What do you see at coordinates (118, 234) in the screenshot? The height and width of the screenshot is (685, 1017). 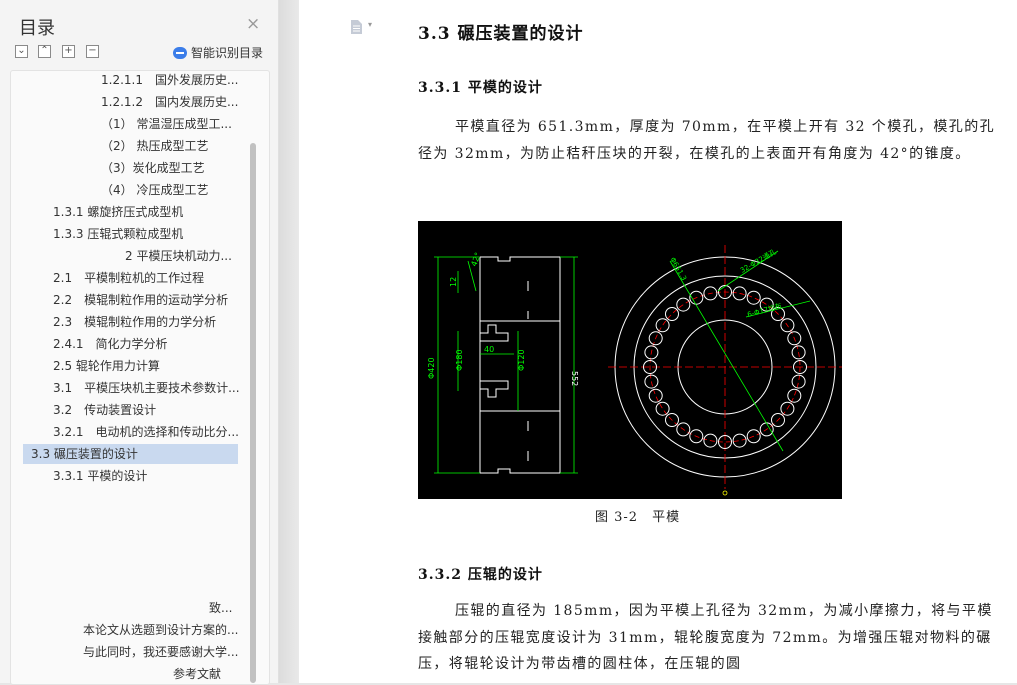 I see `toc-item: 1.3.3 压辊式颗粒成型机` at bounding box center [118, 234].